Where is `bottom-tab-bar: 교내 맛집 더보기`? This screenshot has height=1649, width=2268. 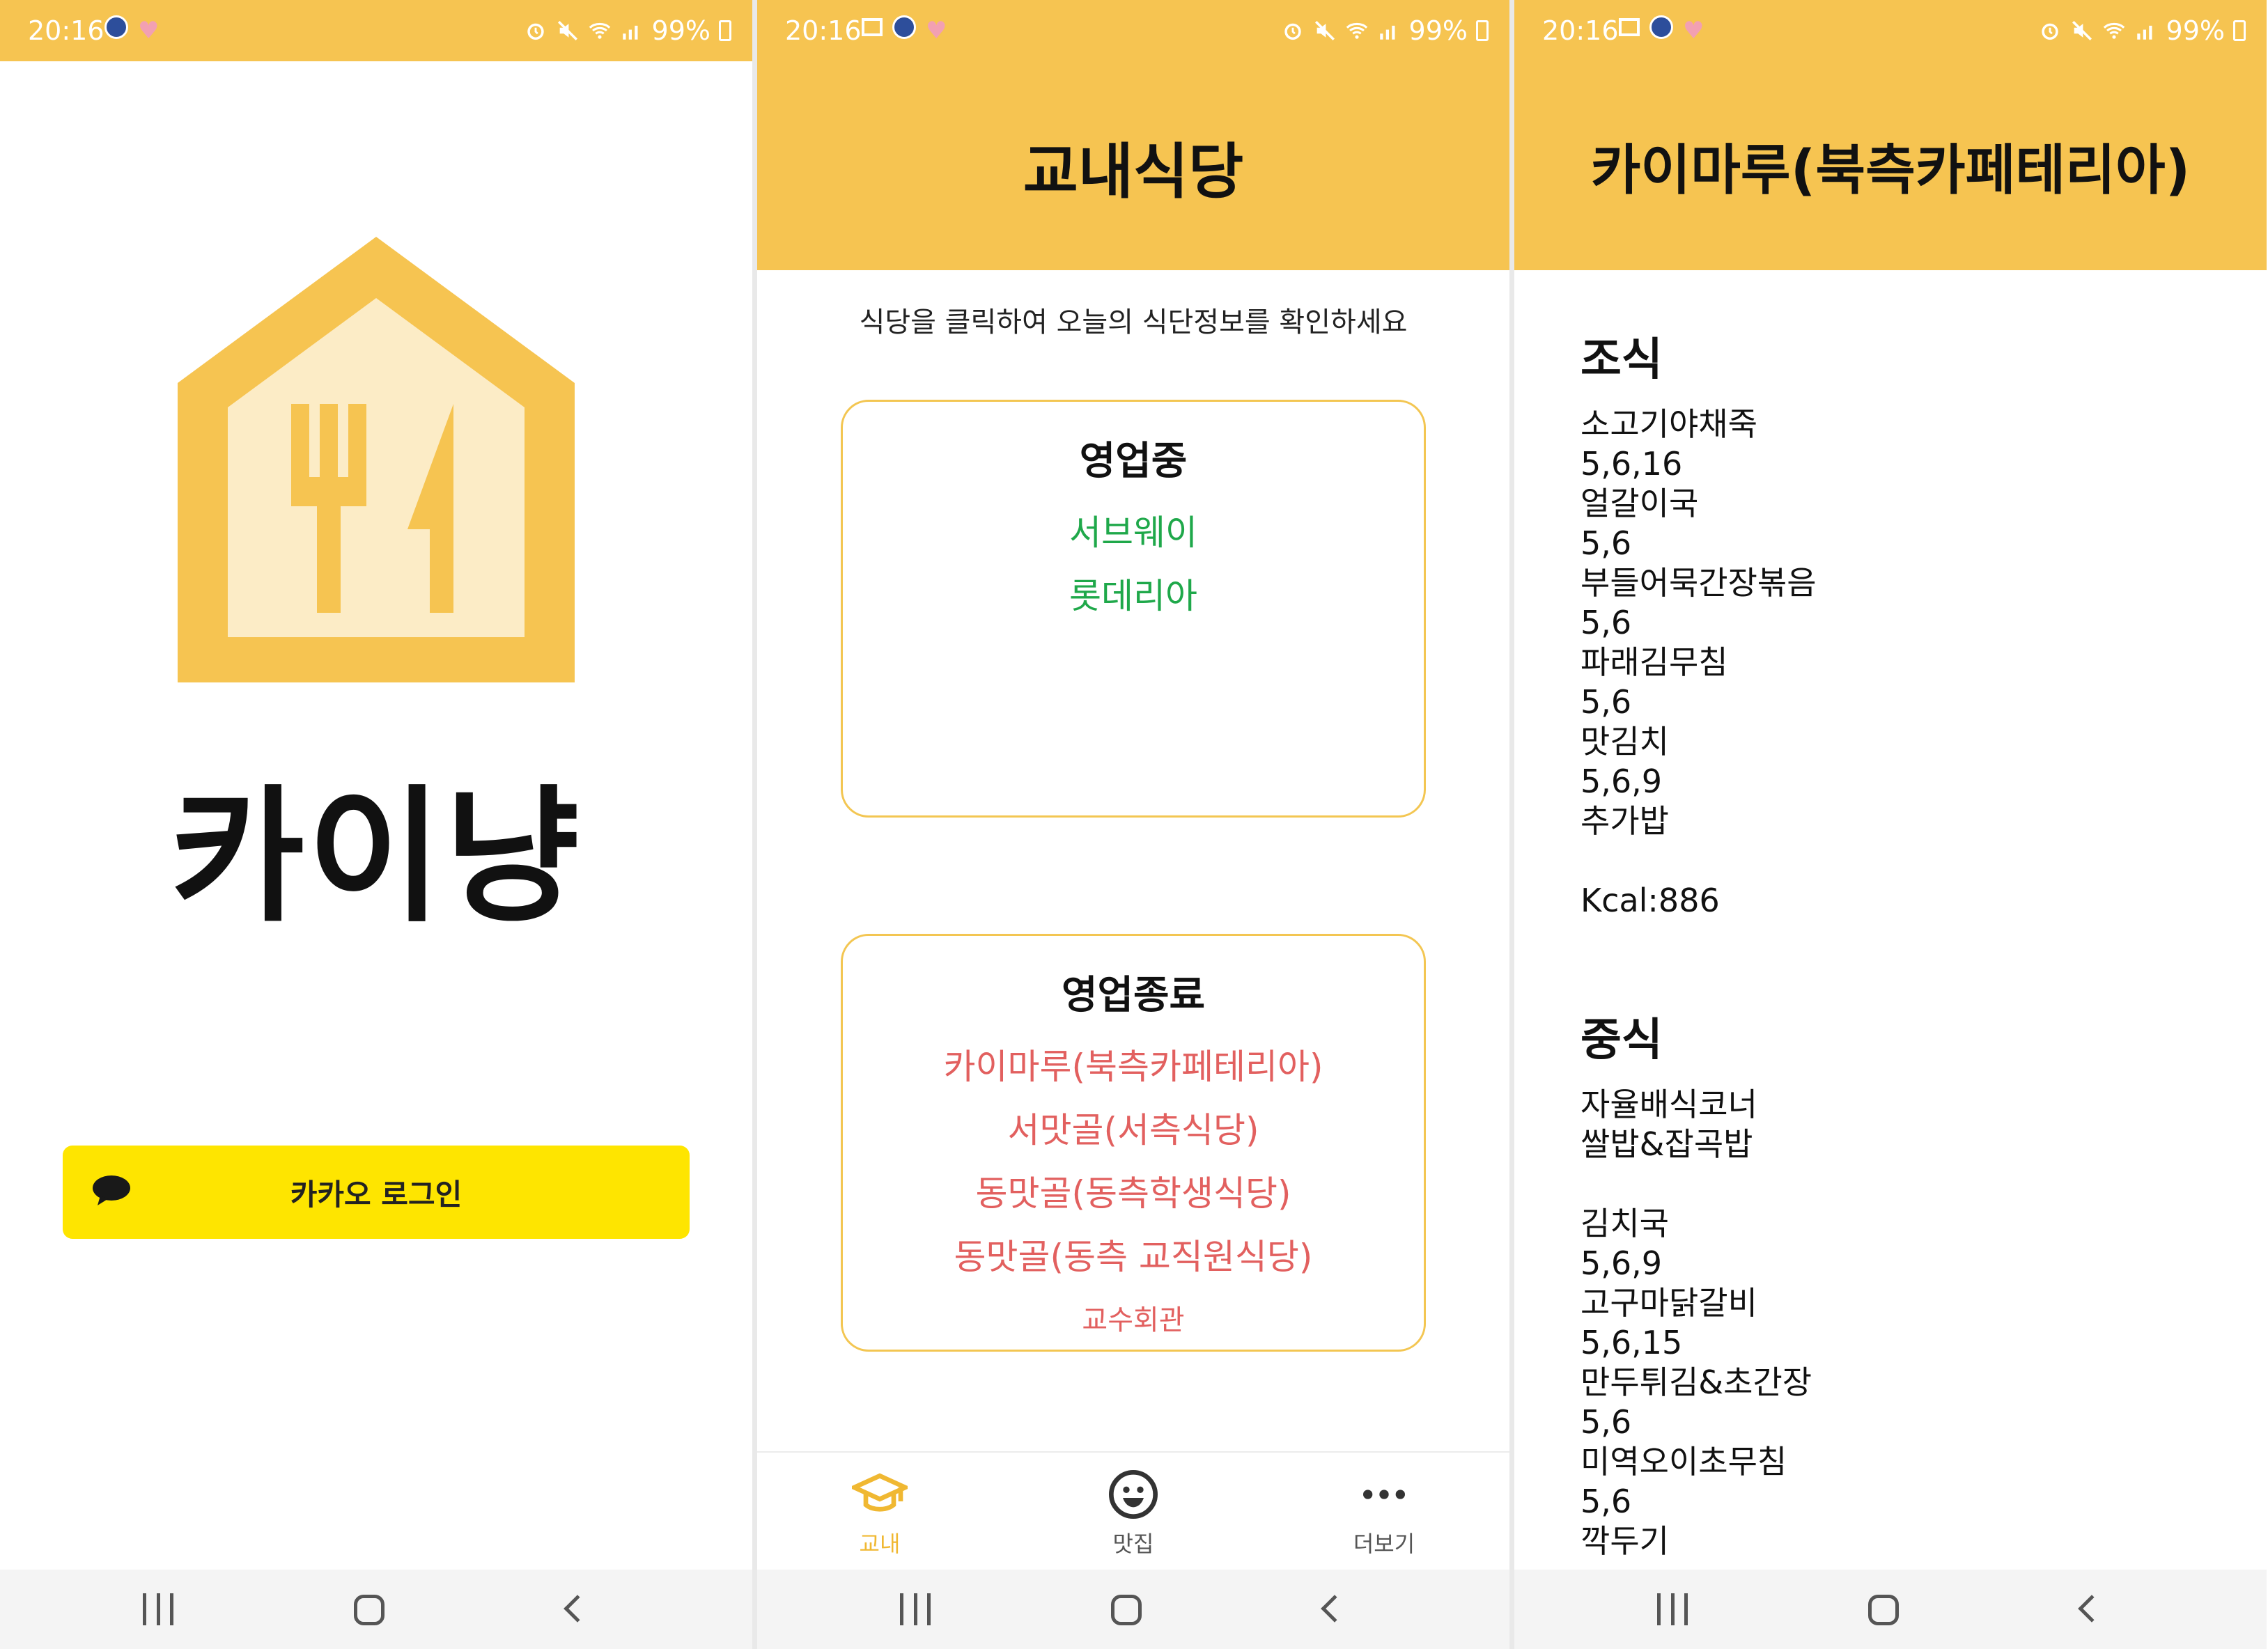 bottom-tab-bar: 교내 맛집 더보기 is located at coordinates (1133, 1511).